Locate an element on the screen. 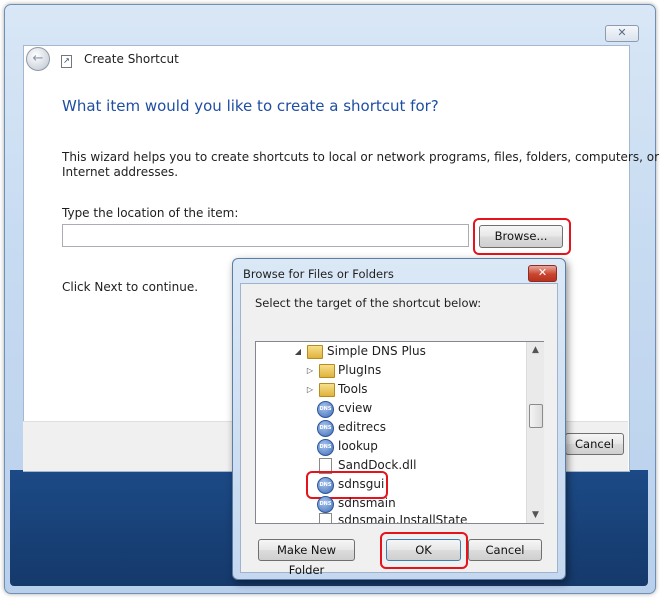 The image size is (660, 598). tree-item: cview is located at coordinates (355, 408).